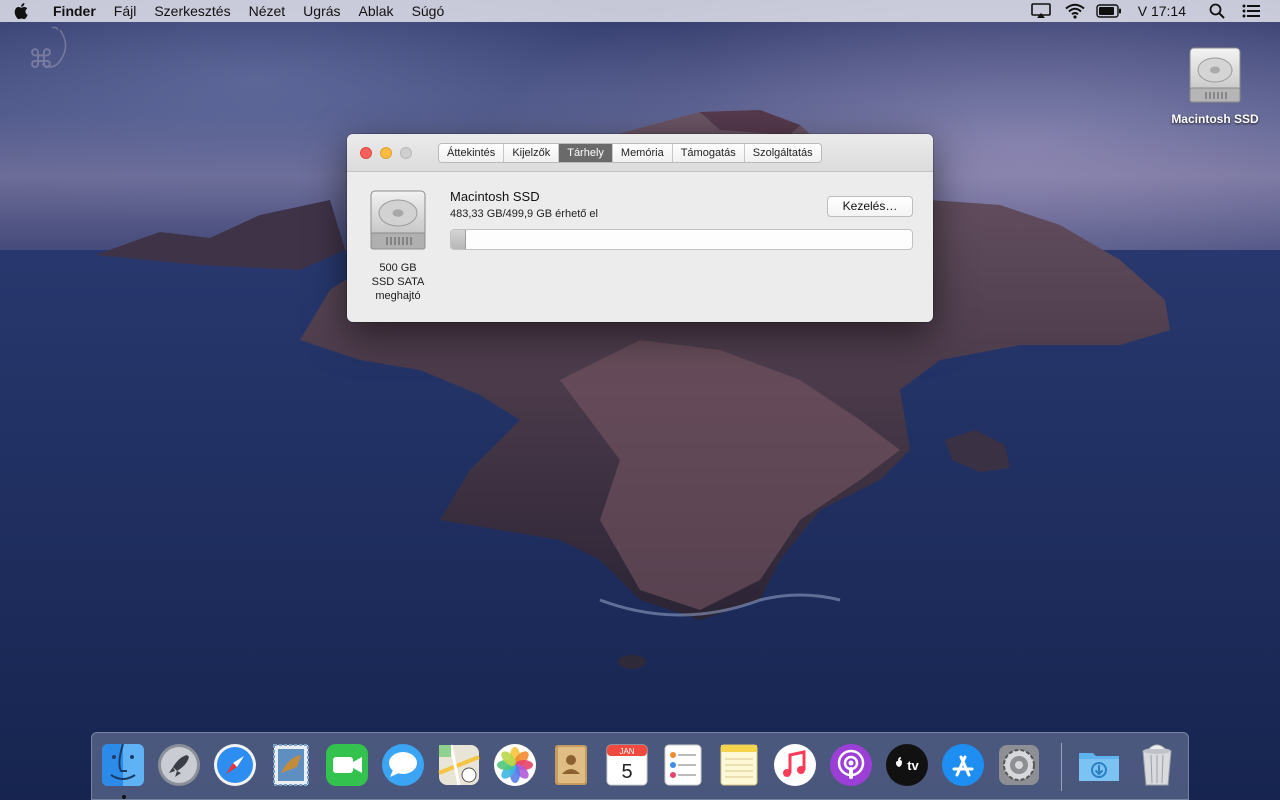 Image resolution: width=1280 pixels, height=800 pixels. I want to click on dock-maps, so click(459, 765).